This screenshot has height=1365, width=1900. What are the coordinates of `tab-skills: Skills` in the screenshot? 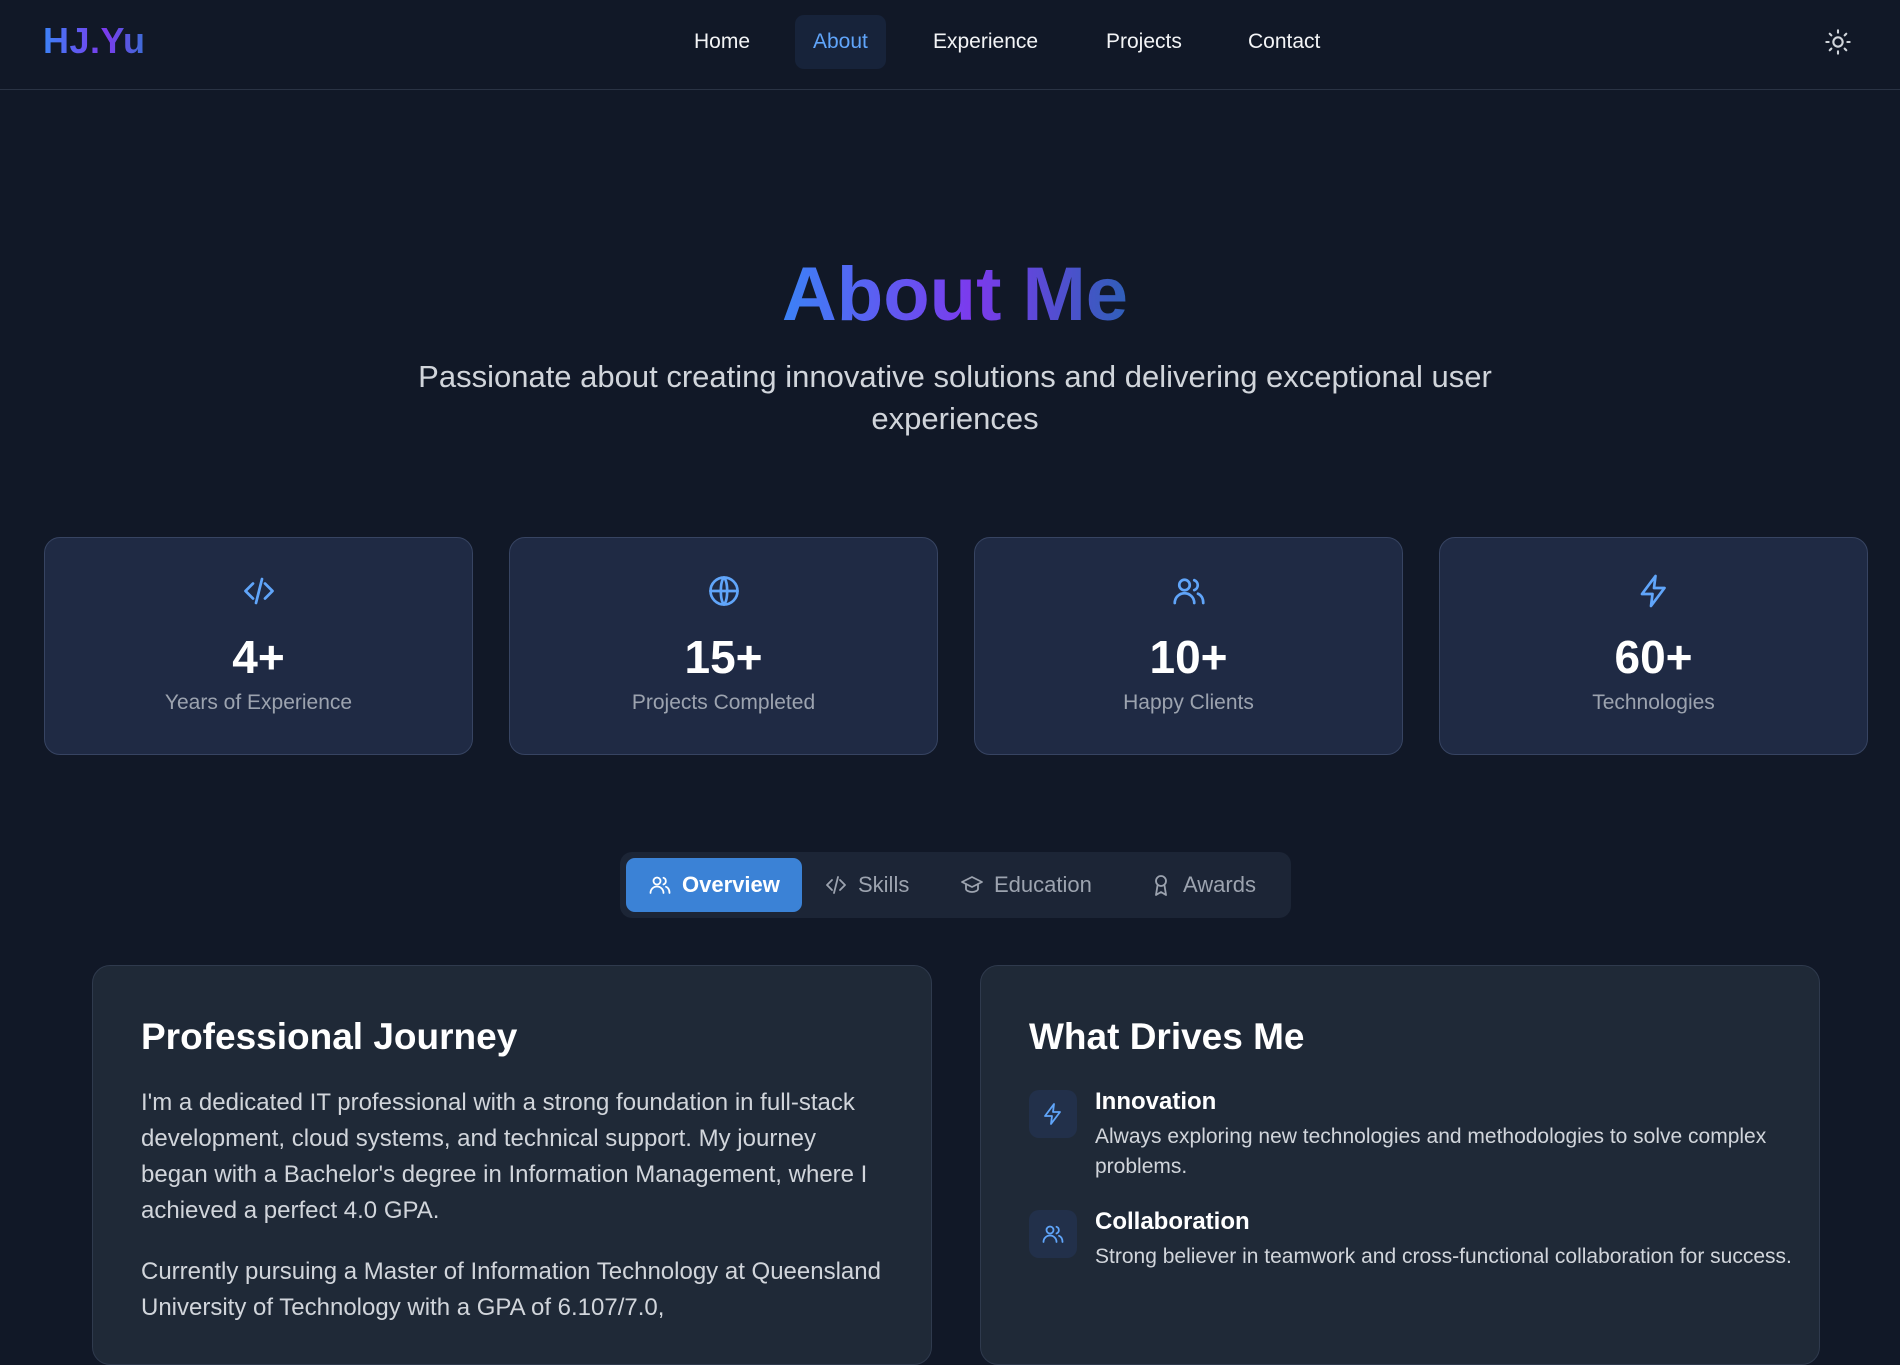 It's located at (866, 885).